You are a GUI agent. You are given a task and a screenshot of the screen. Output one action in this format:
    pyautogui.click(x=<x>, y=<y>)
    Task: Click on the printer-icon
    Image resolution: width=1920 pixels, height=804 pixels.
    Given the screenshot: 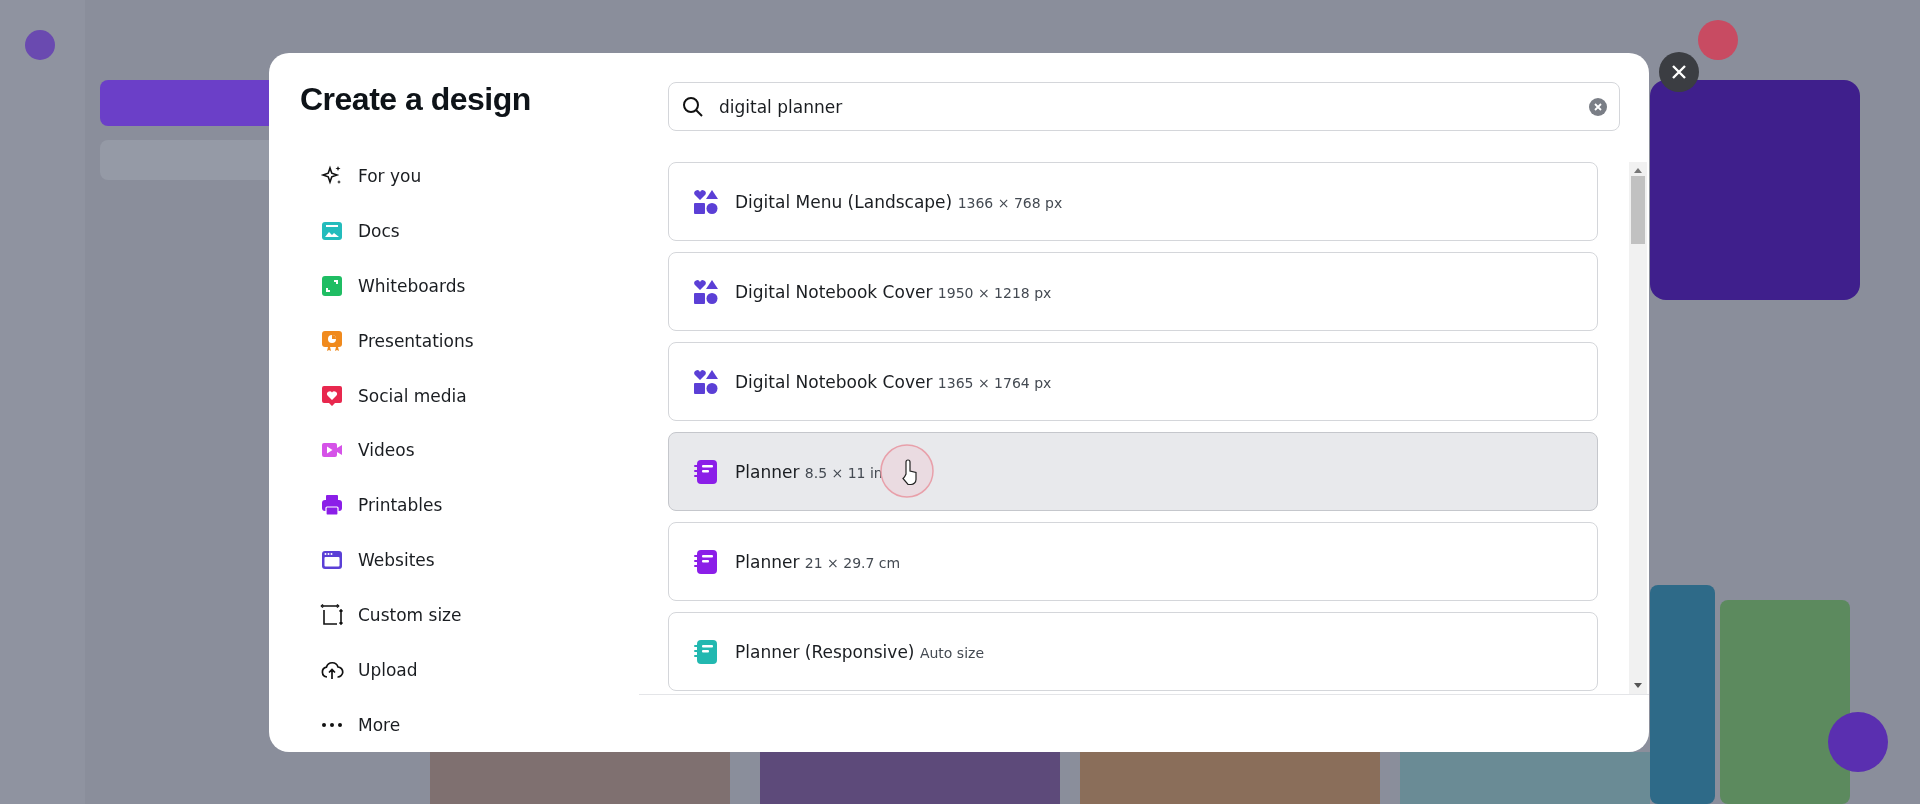 What is the action you would take?
    pyautogui.click(x=332, y=505)
    